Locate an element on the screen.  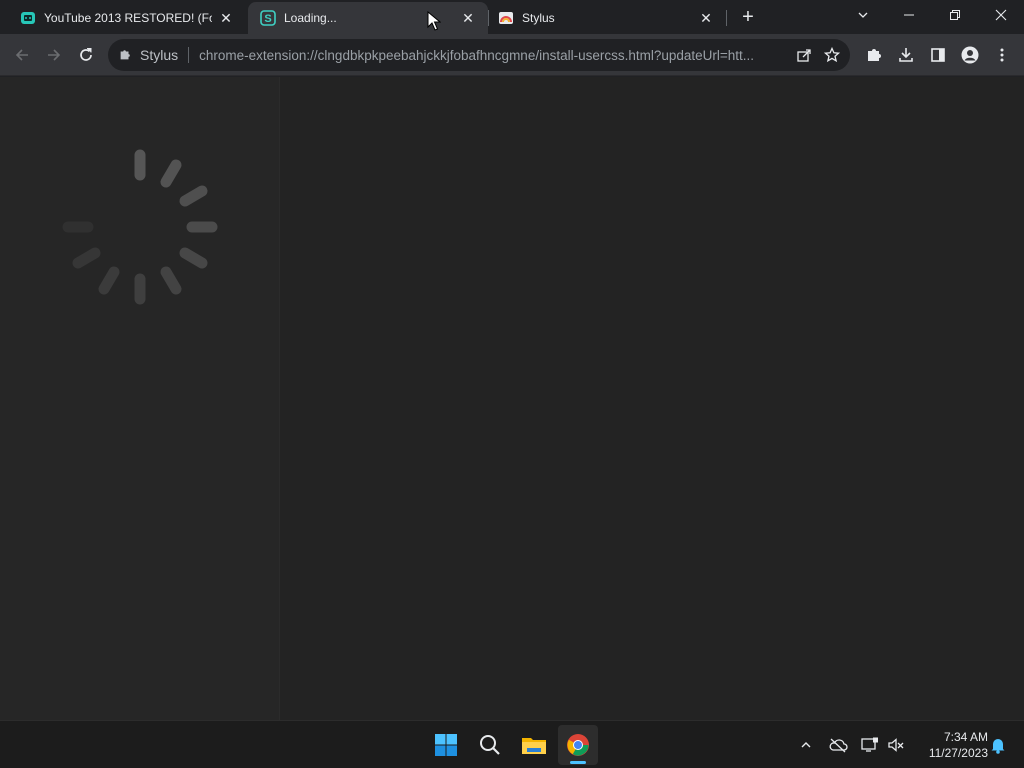
restore-button is located at coordinates (955, 15).